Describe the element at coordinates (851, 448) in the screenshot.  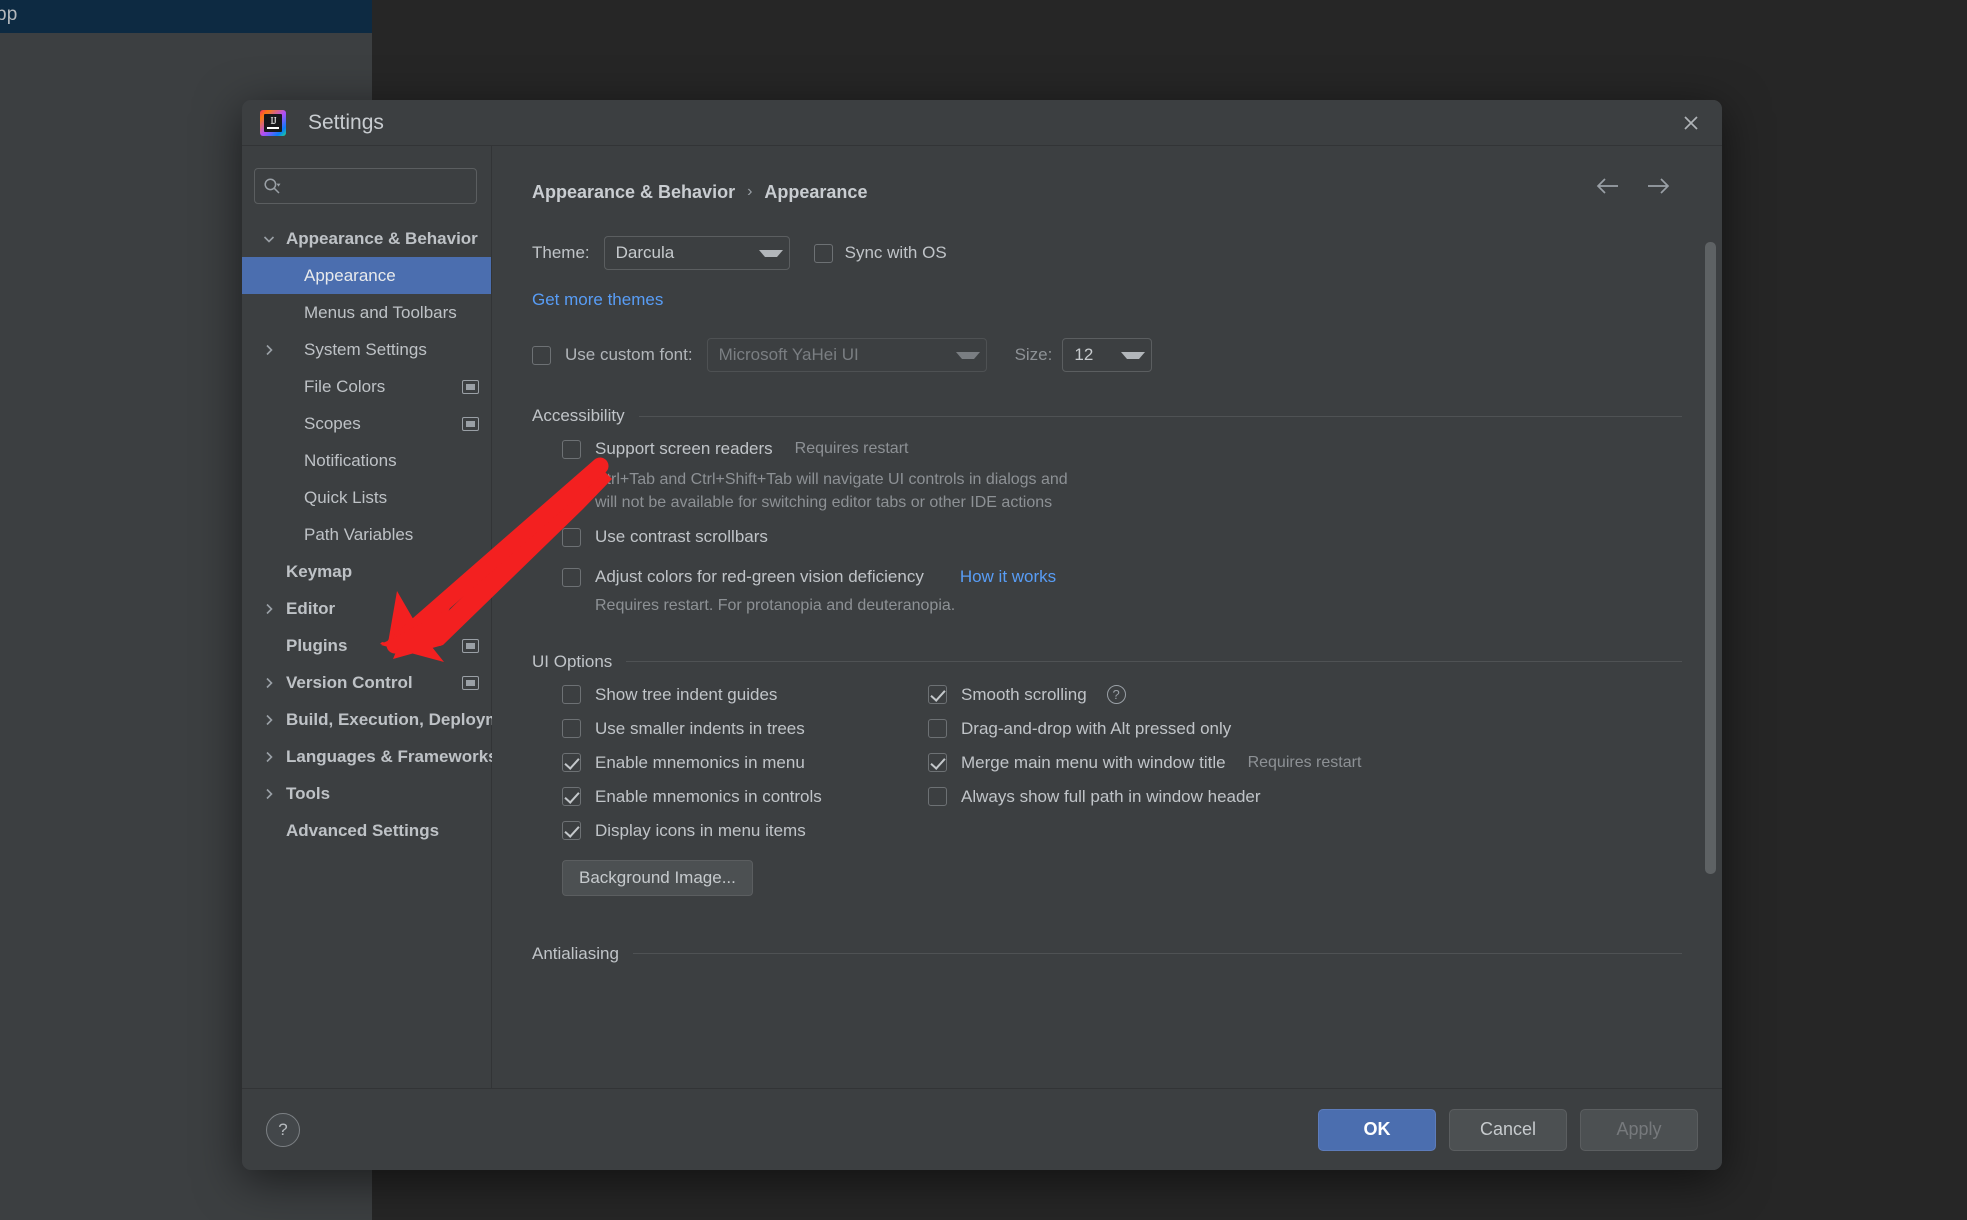
I see `support-screen-readers-hint: Requires restart` at that location.